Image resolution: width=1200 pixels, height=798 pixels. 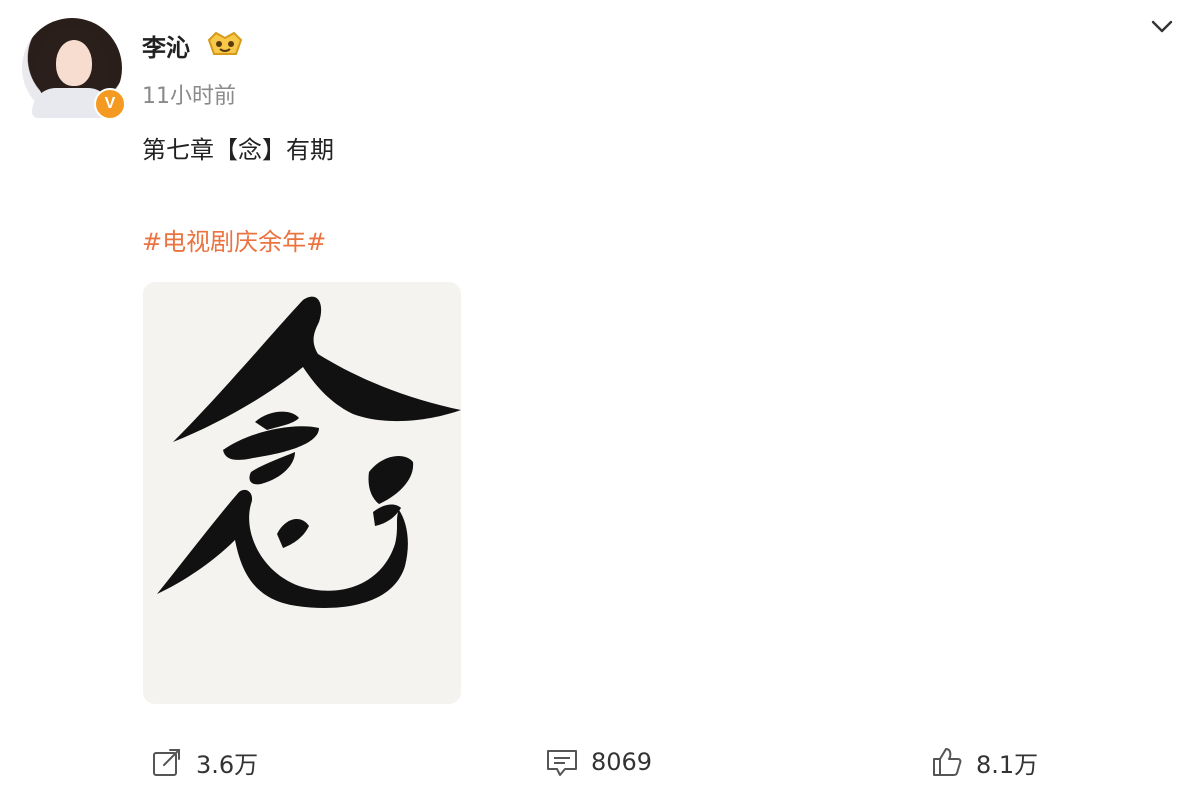 What do you see at coordinates (238, 150) in the screenshot?
I see `post-text: 第七章【念】有期` at bounding box center [238, 150].